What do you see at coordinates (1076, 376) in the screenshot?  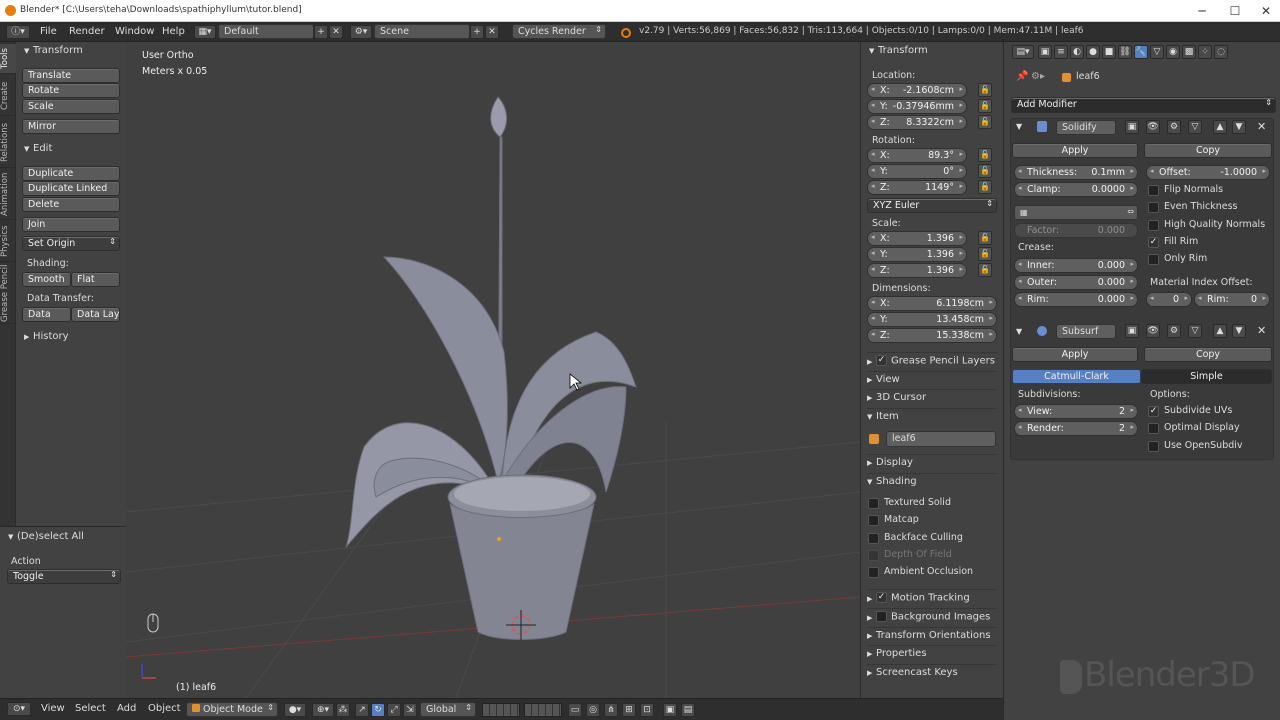 I see `catmull-clark-toggle: Catmull-Clark` at bounding box center [1076, 376].